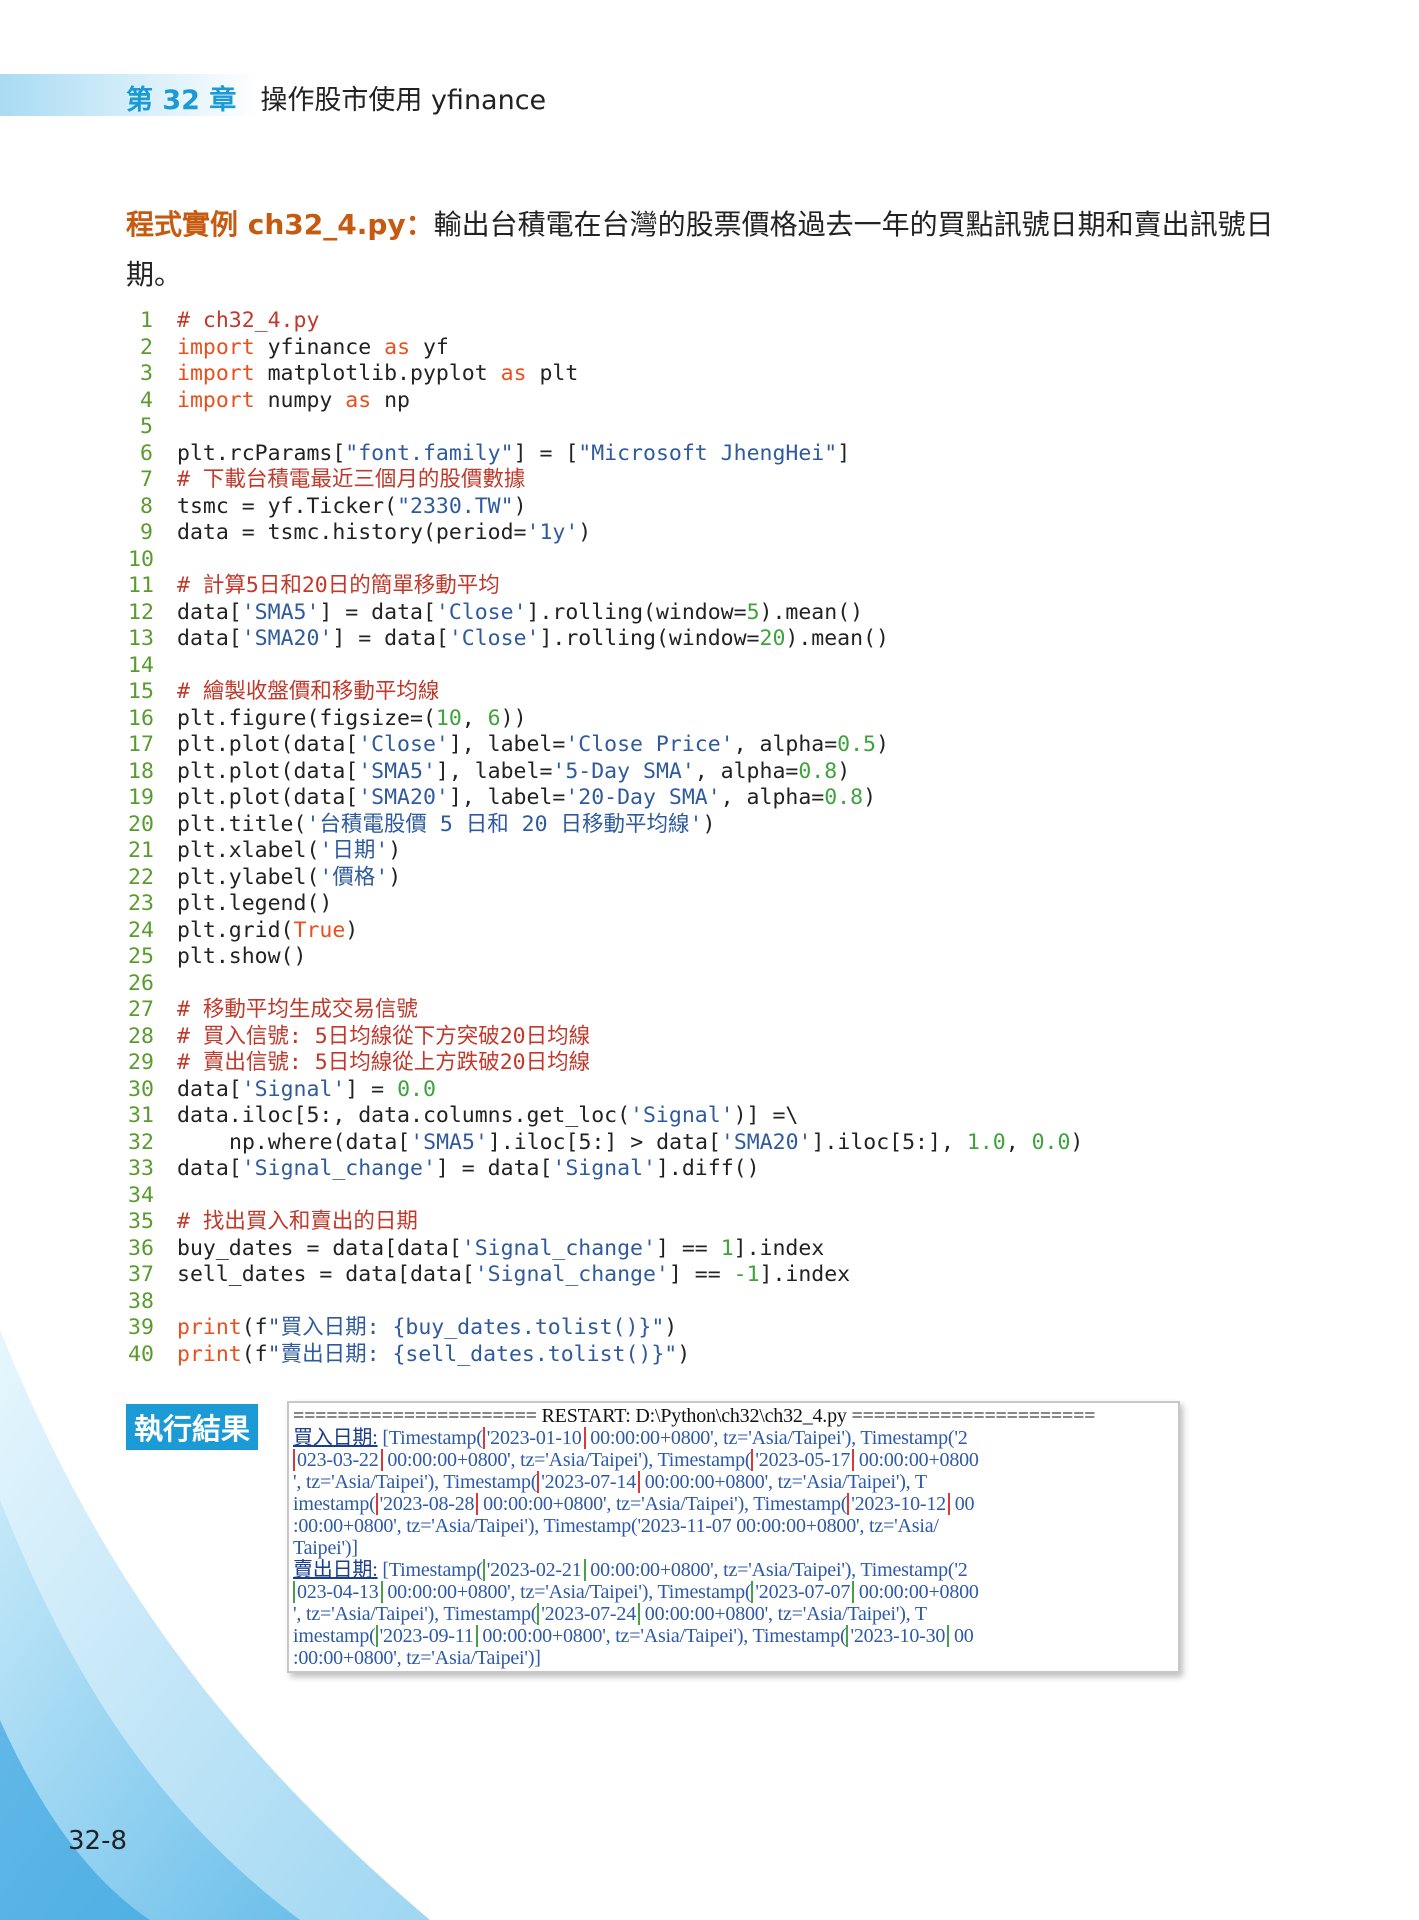  I want to click on code-token: 0.8, so click(844, 797).